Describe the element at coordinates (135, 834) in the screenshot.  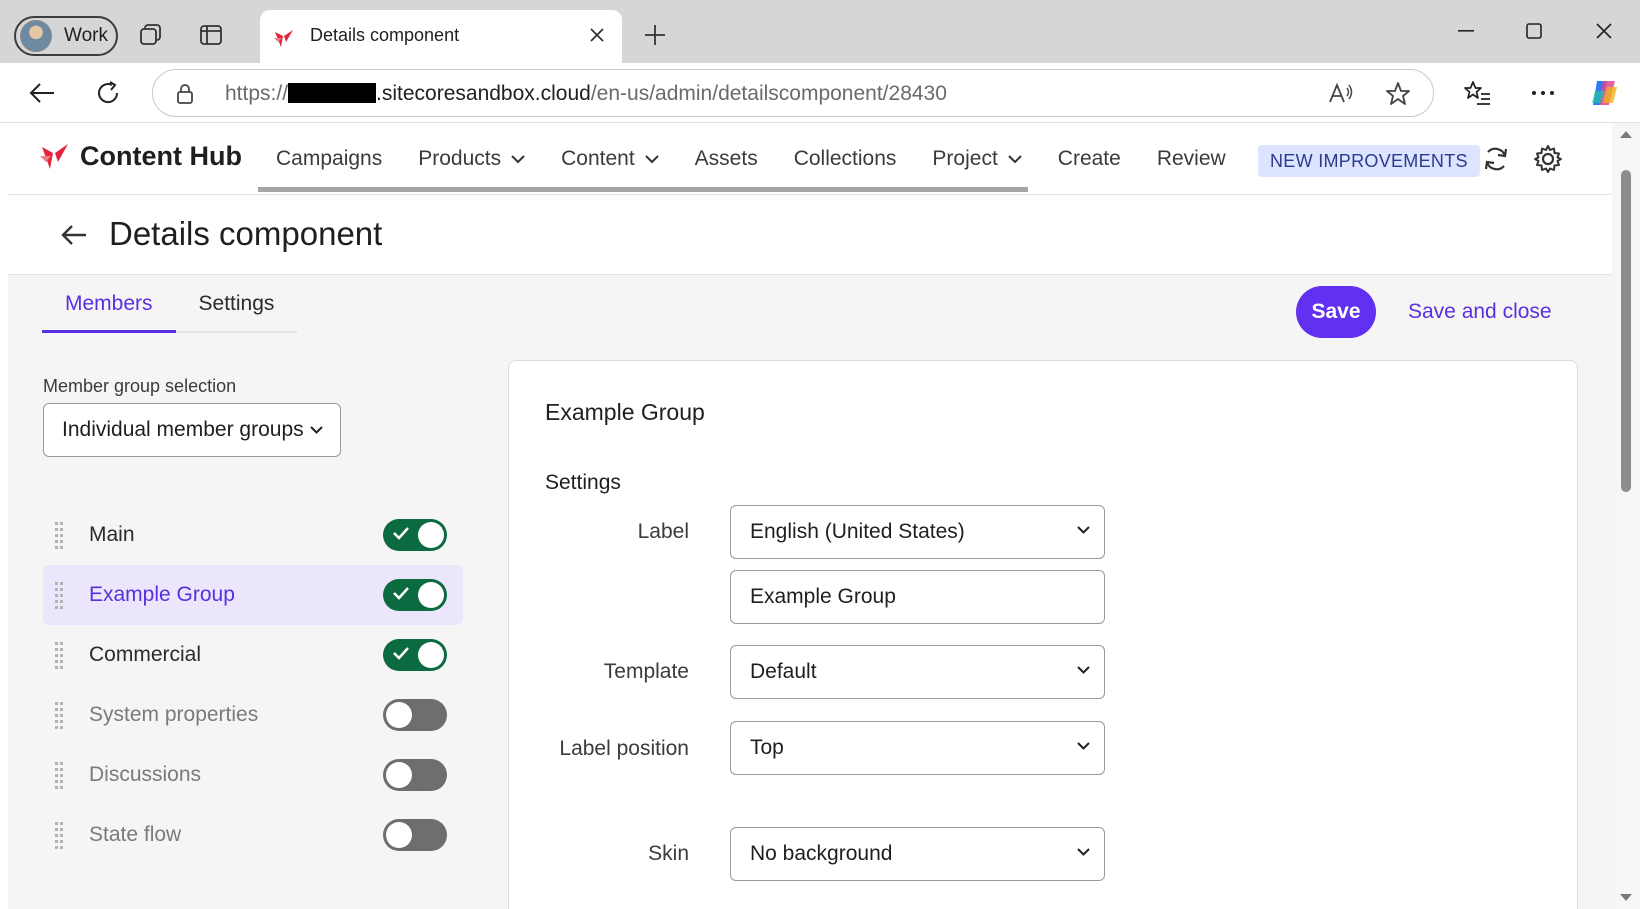
I see `group-name: State flow` at that location.